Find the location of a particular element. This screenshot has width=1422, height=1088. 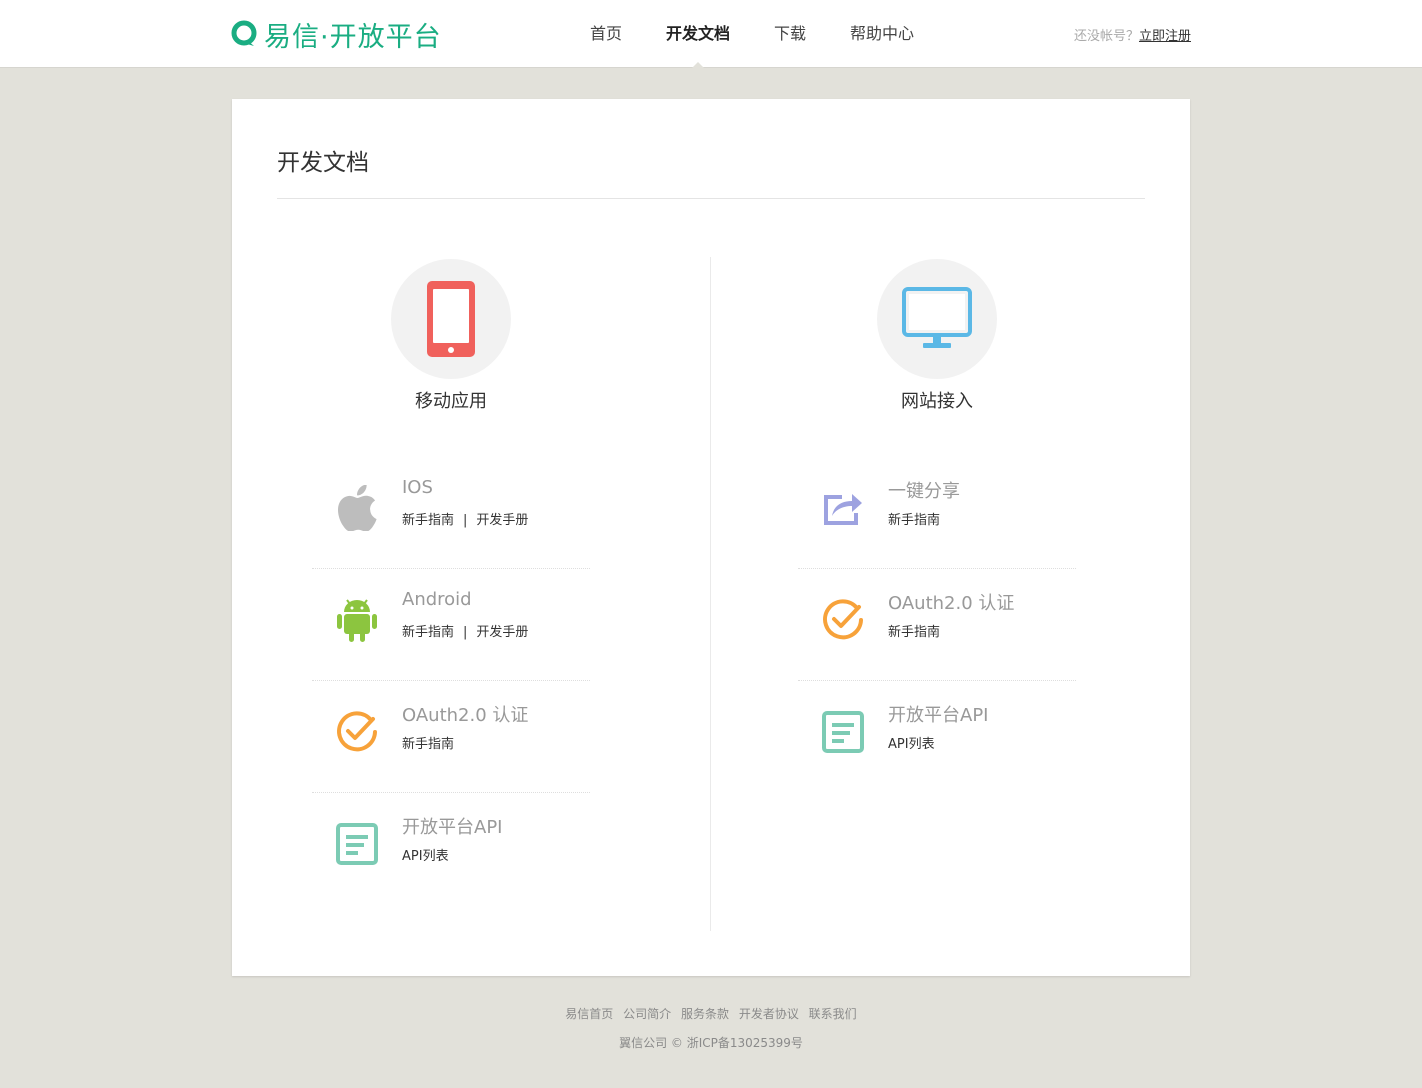

signup-area: 还没帐号？立即注册 is located at coordinates (1132, 34).